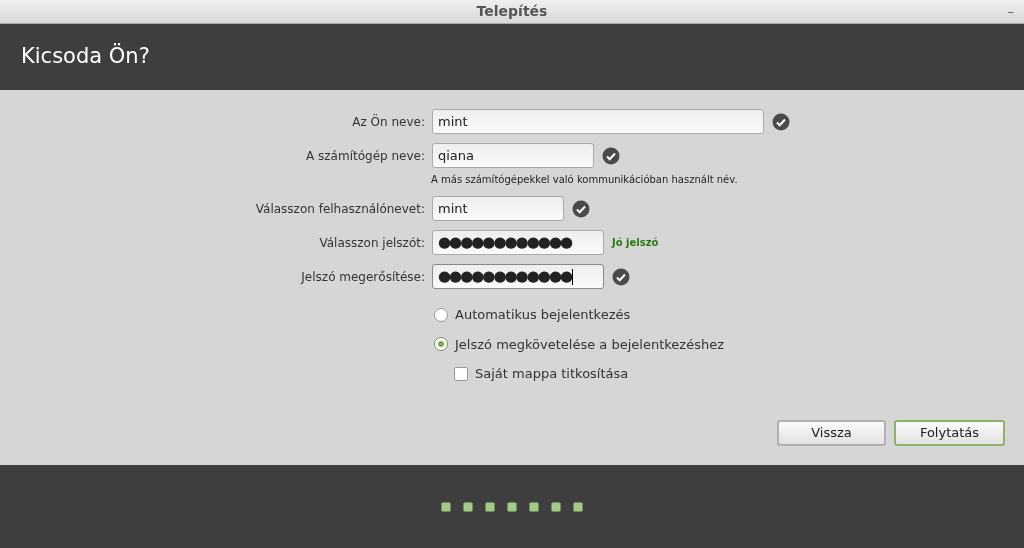 This screenshot has width=1024, height=548. I want to click on radio-option: Jelszó megkövetelése a bejelentkezéshez, so click(729, 344).